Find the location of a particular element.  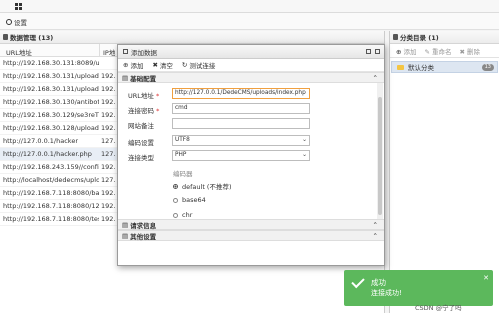

check-icon is located at coordinates (358, 281).